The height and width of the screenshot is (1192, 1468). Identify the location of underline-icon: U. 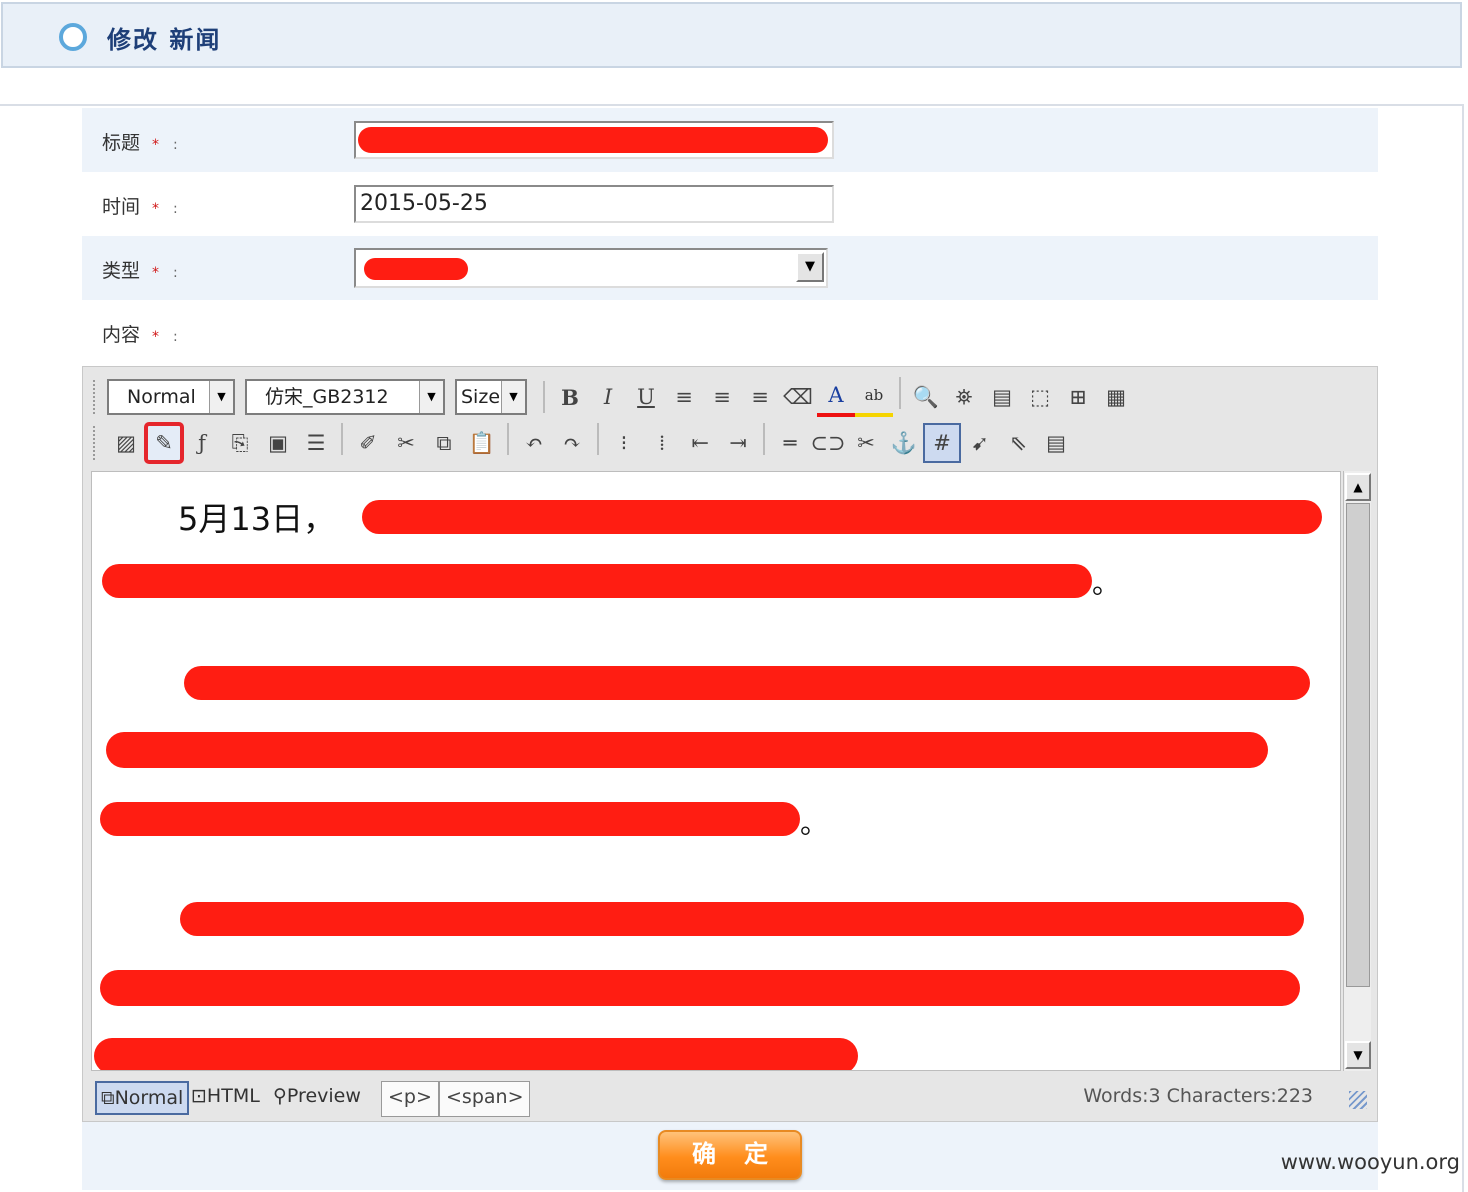
(646, 397).